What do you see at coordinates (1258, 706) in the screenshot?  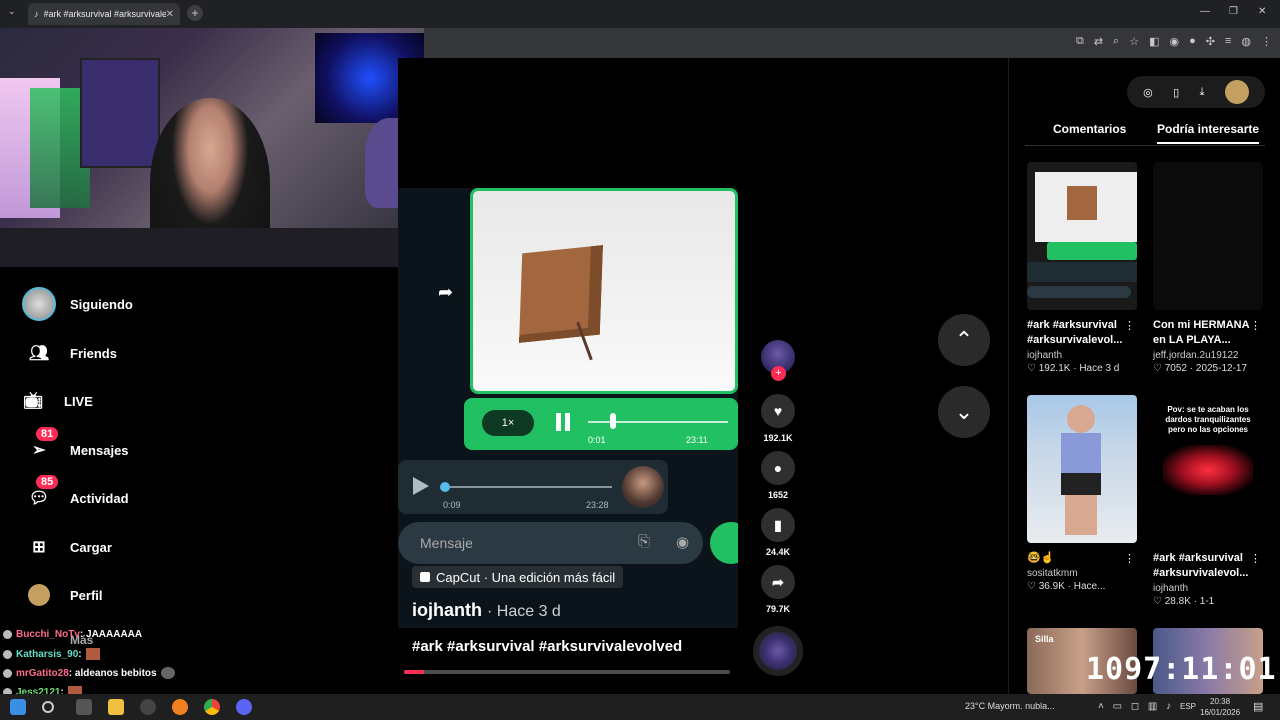 I see `notifications-icon: ▤` at bounding box center [1258, 706].